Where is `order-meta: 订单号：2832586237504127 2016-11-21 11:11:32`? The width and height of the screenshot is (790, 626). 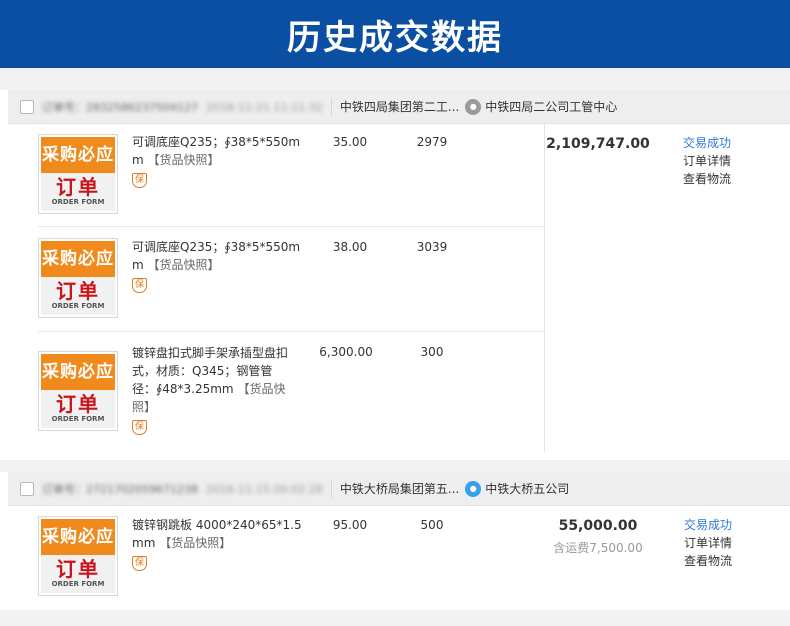
order-meta: 订单号：2832586237504127 2016-11-21 11:11:32 is located at coordinates (182, 107).